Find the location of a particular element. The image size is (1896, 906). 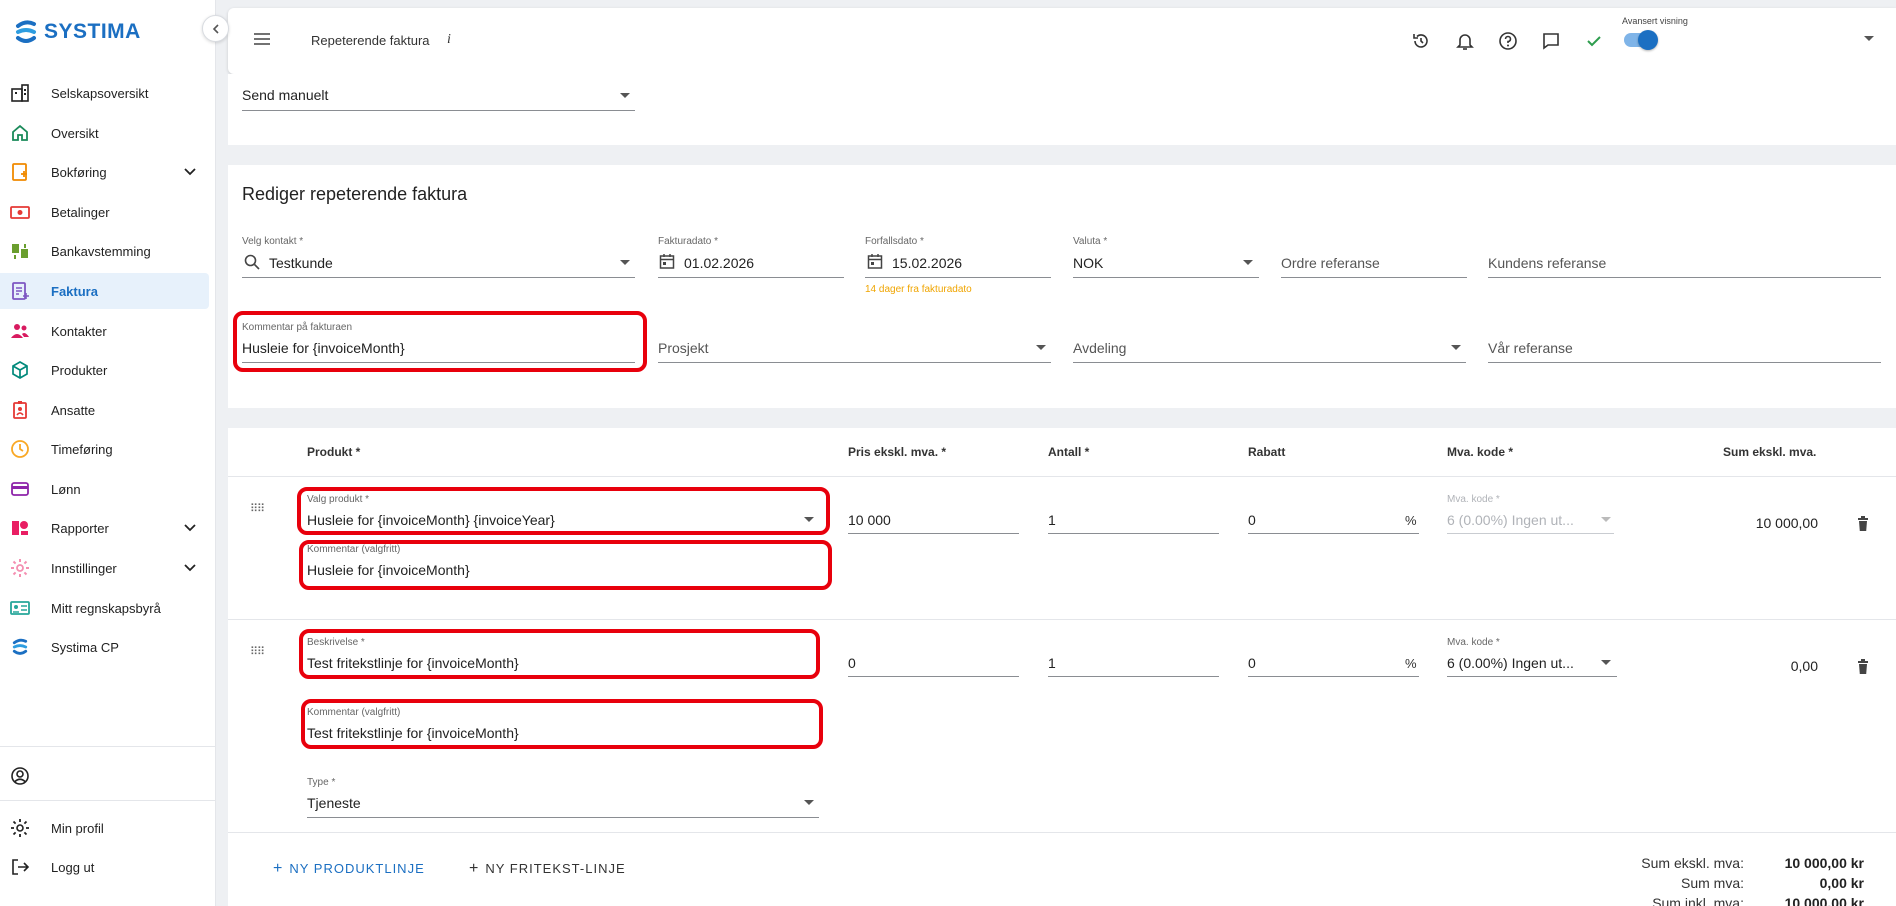

project-underline is located at coordinates (854, 362).